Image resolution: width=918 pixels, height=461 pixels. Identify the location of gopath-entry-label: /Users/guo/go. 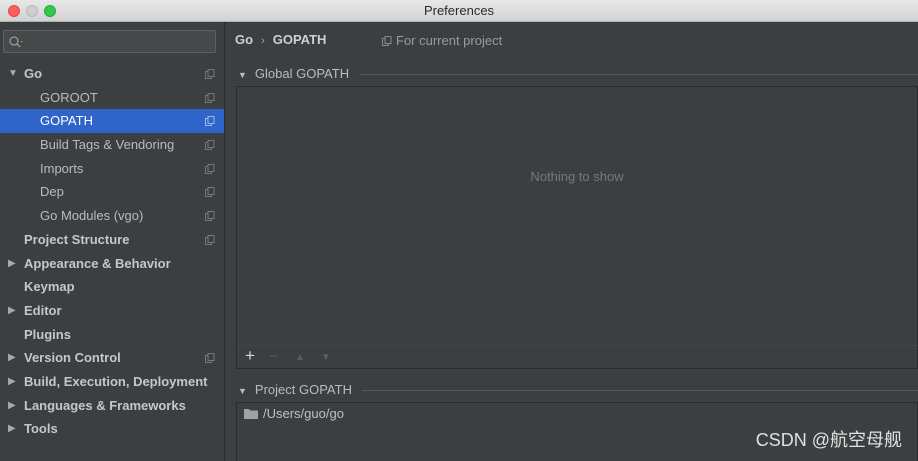
(303, 413).